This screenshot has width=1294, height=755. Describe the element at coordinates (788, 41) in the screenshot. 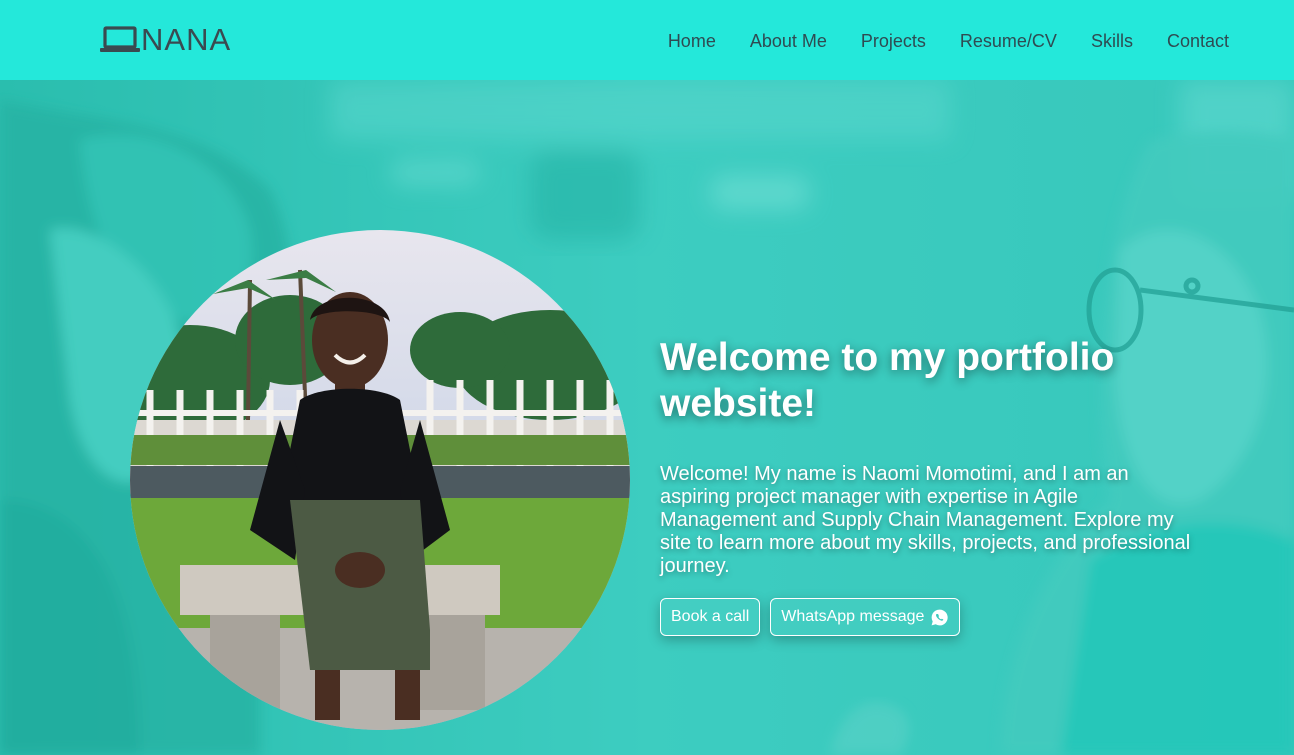

I see `nav-about-me: About Me` at that location.